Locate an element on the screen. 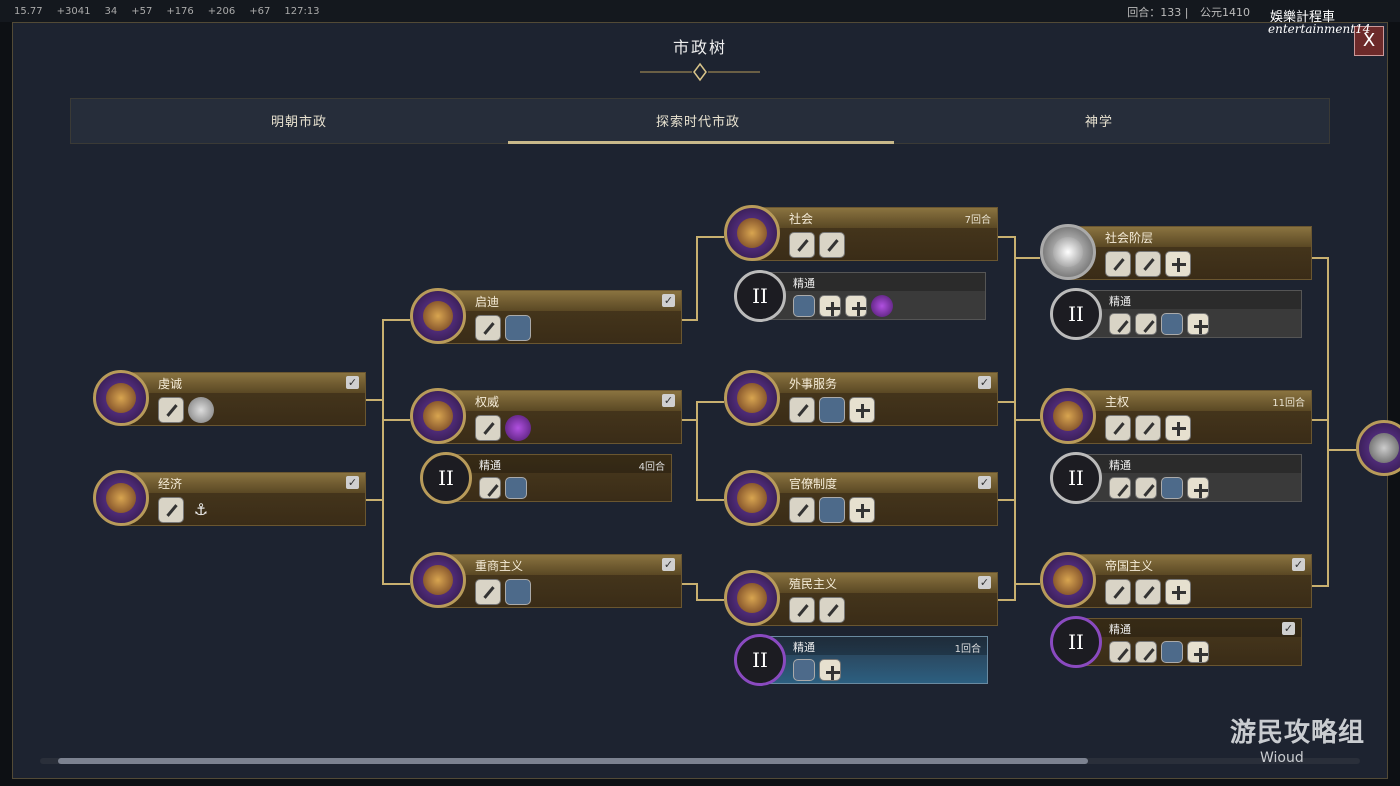  node-name: 官僚制度 is located at coordinates (813, 484).